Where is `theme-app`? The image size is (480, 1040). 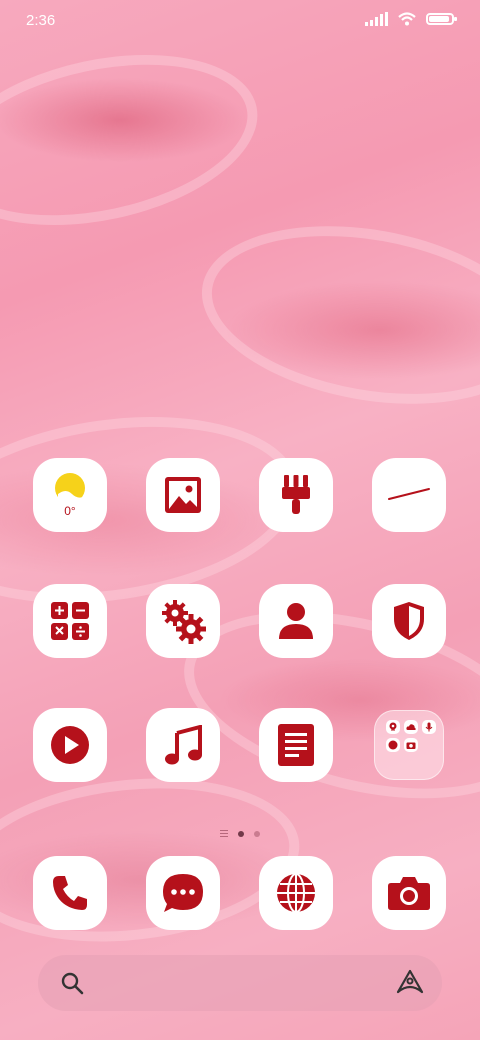 theme-app is located at coordinates (296, 495).